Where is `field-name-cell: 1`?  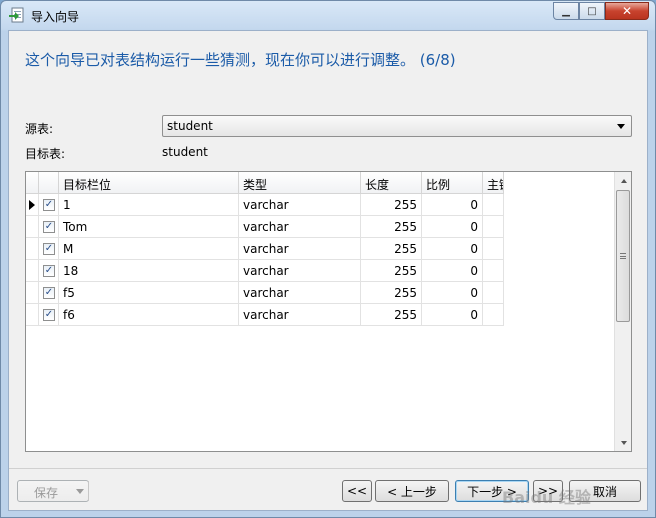 field-name-cell: 1 is located at coordinates (149, 205).